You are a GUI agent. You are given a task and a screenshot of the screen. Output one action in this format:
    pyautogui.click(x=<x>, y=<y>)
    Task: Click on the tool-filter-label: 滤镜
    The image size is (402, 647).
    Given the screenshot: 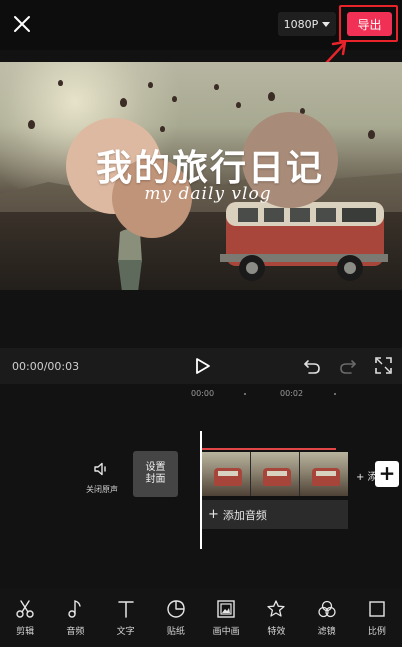 What is the action you would take?
    pyautogui.click(x=326, y=632)
    